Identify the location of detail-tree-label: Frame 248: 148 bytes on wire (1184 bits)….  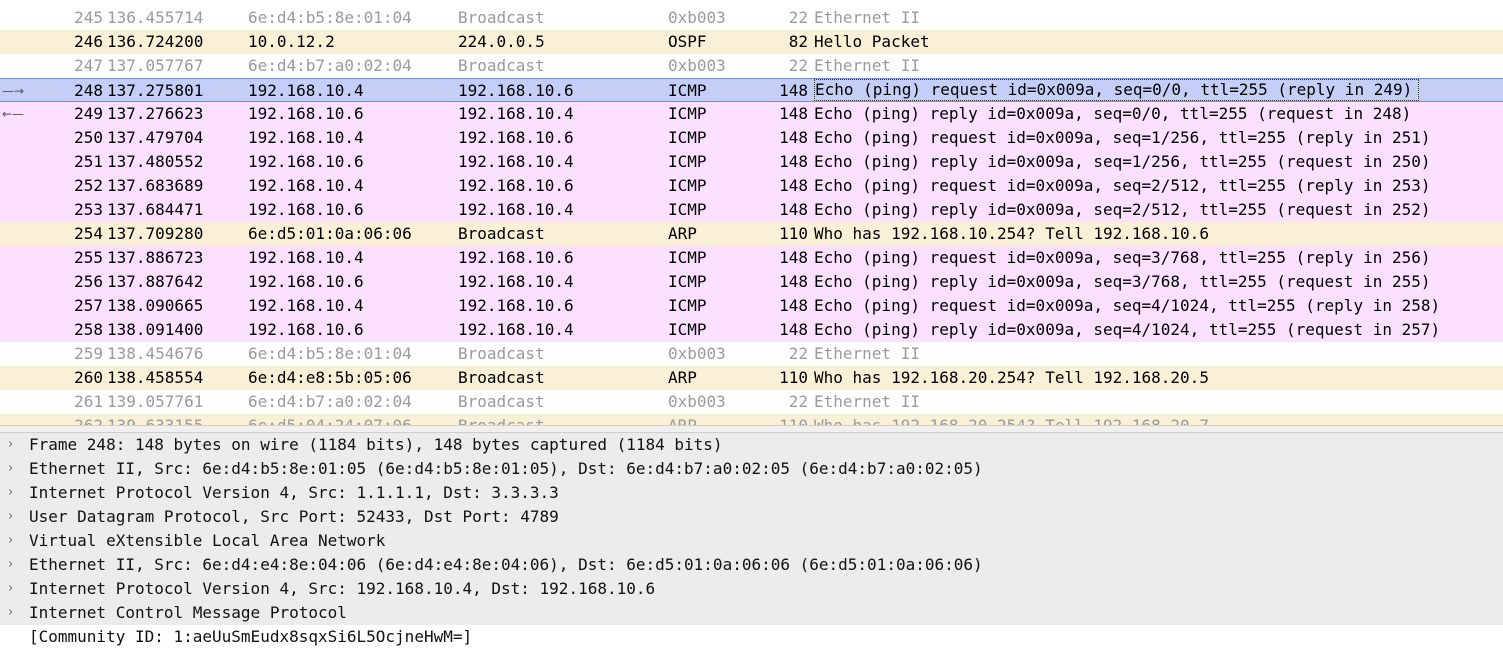
(376, 444).